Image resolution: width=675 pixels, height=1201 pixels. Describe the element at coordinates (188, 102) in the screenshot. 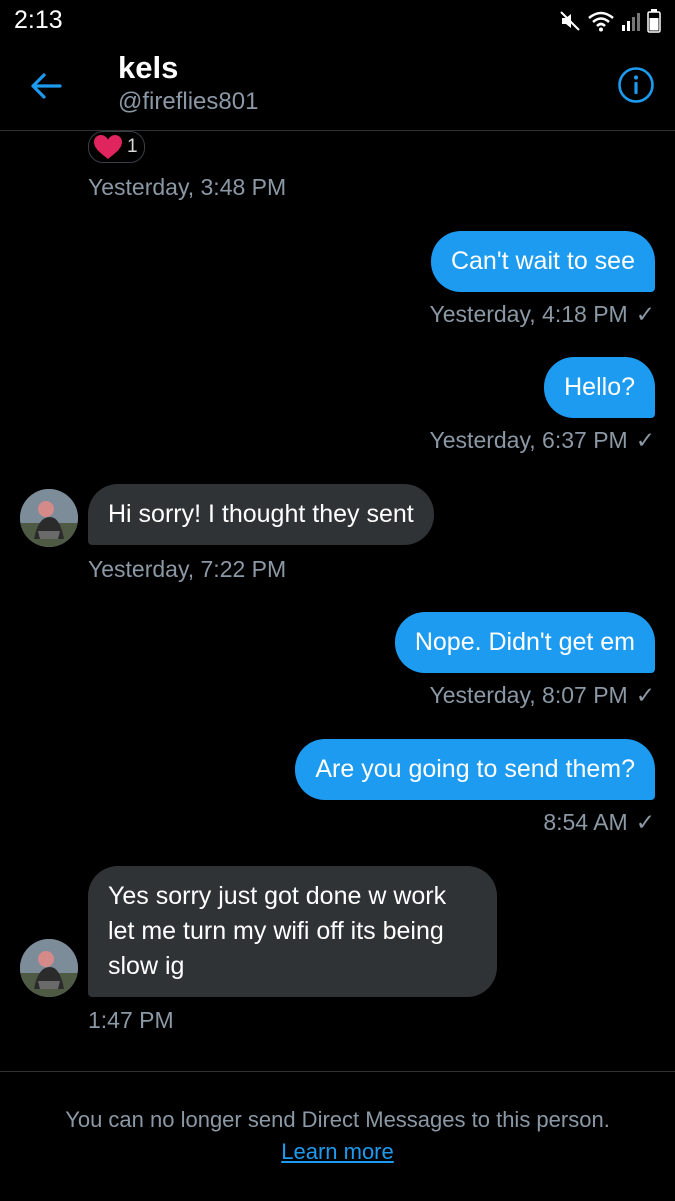

I see `contact-handle: @fireflies801` at that location.